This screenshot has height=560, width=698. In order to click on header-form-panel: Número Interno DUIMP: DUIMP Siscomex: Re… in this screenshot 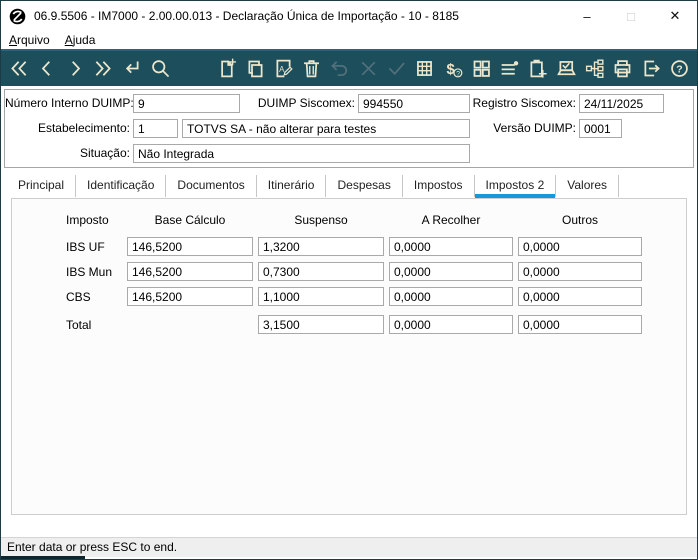, I will do `click(349, 128)`.